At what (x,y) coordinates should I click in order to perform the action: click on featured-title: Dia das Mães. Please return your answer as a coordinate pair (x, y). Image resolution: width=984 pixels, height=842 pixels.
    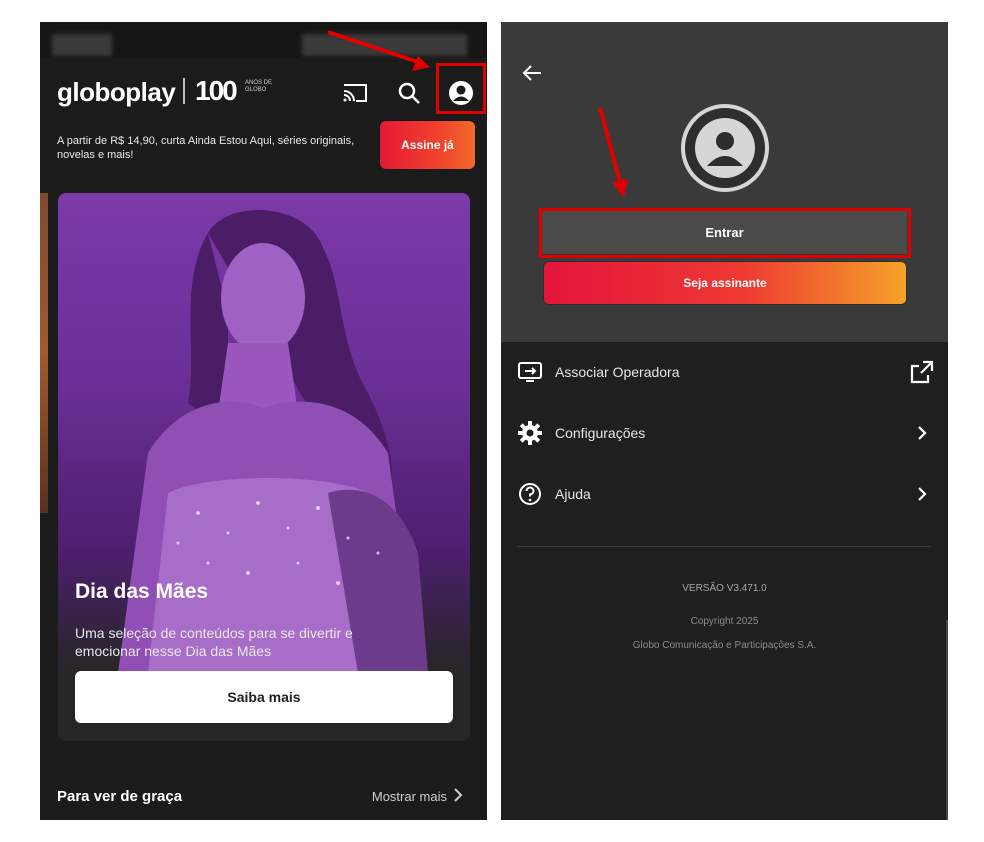
    Looking at the image, I should click on (142, 591).